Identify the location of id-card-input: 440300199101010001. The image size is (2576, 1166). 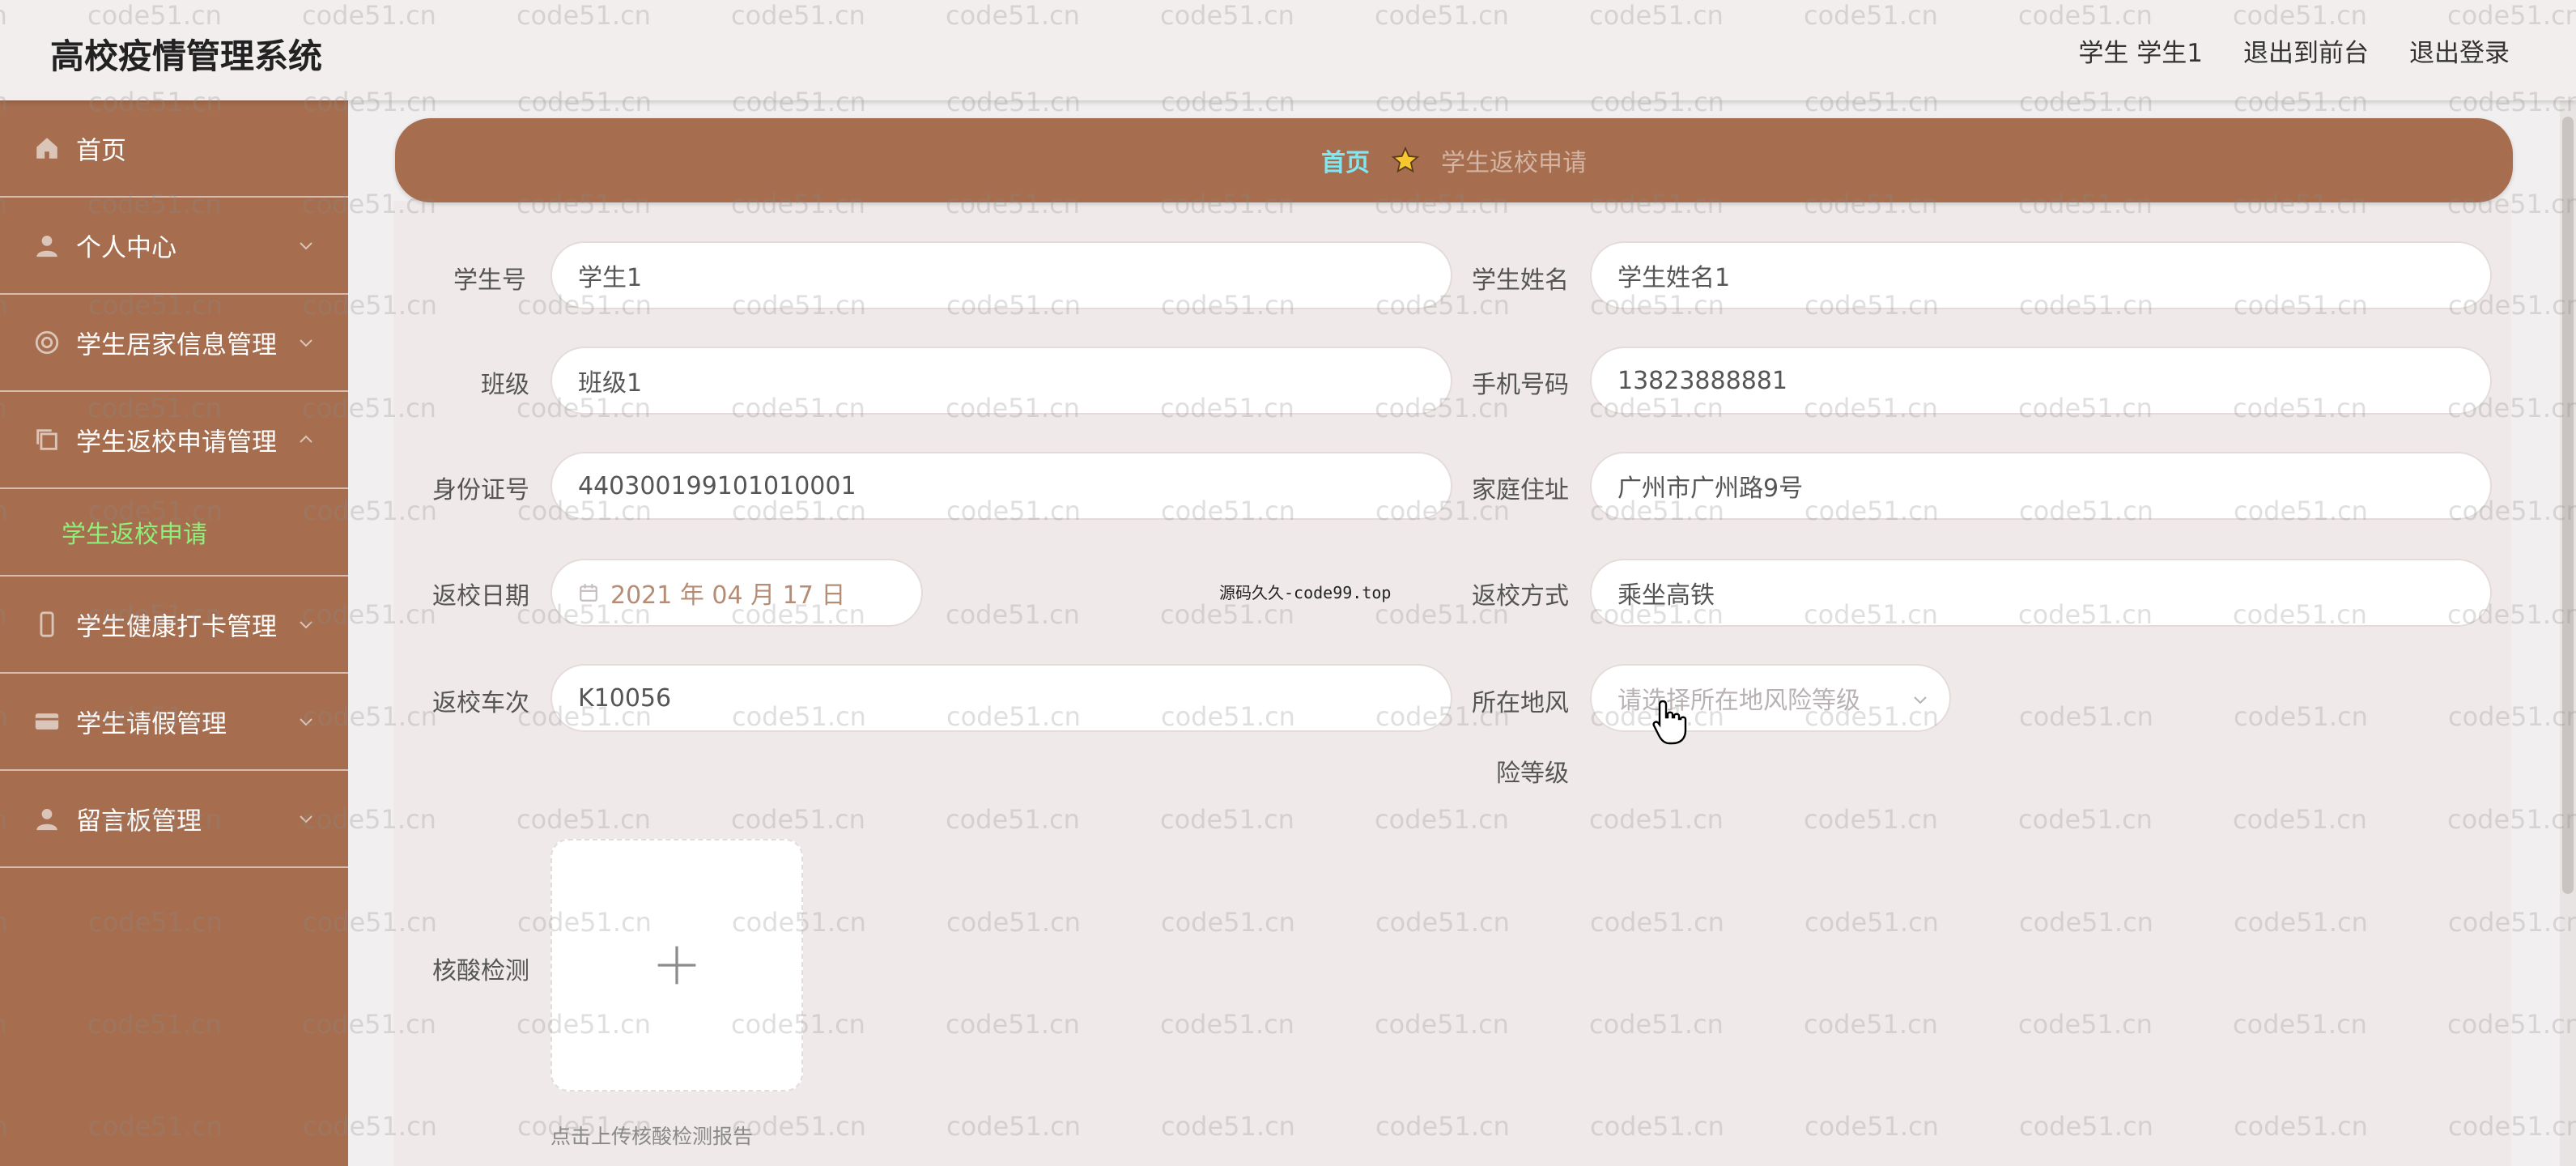
(1001, 486).